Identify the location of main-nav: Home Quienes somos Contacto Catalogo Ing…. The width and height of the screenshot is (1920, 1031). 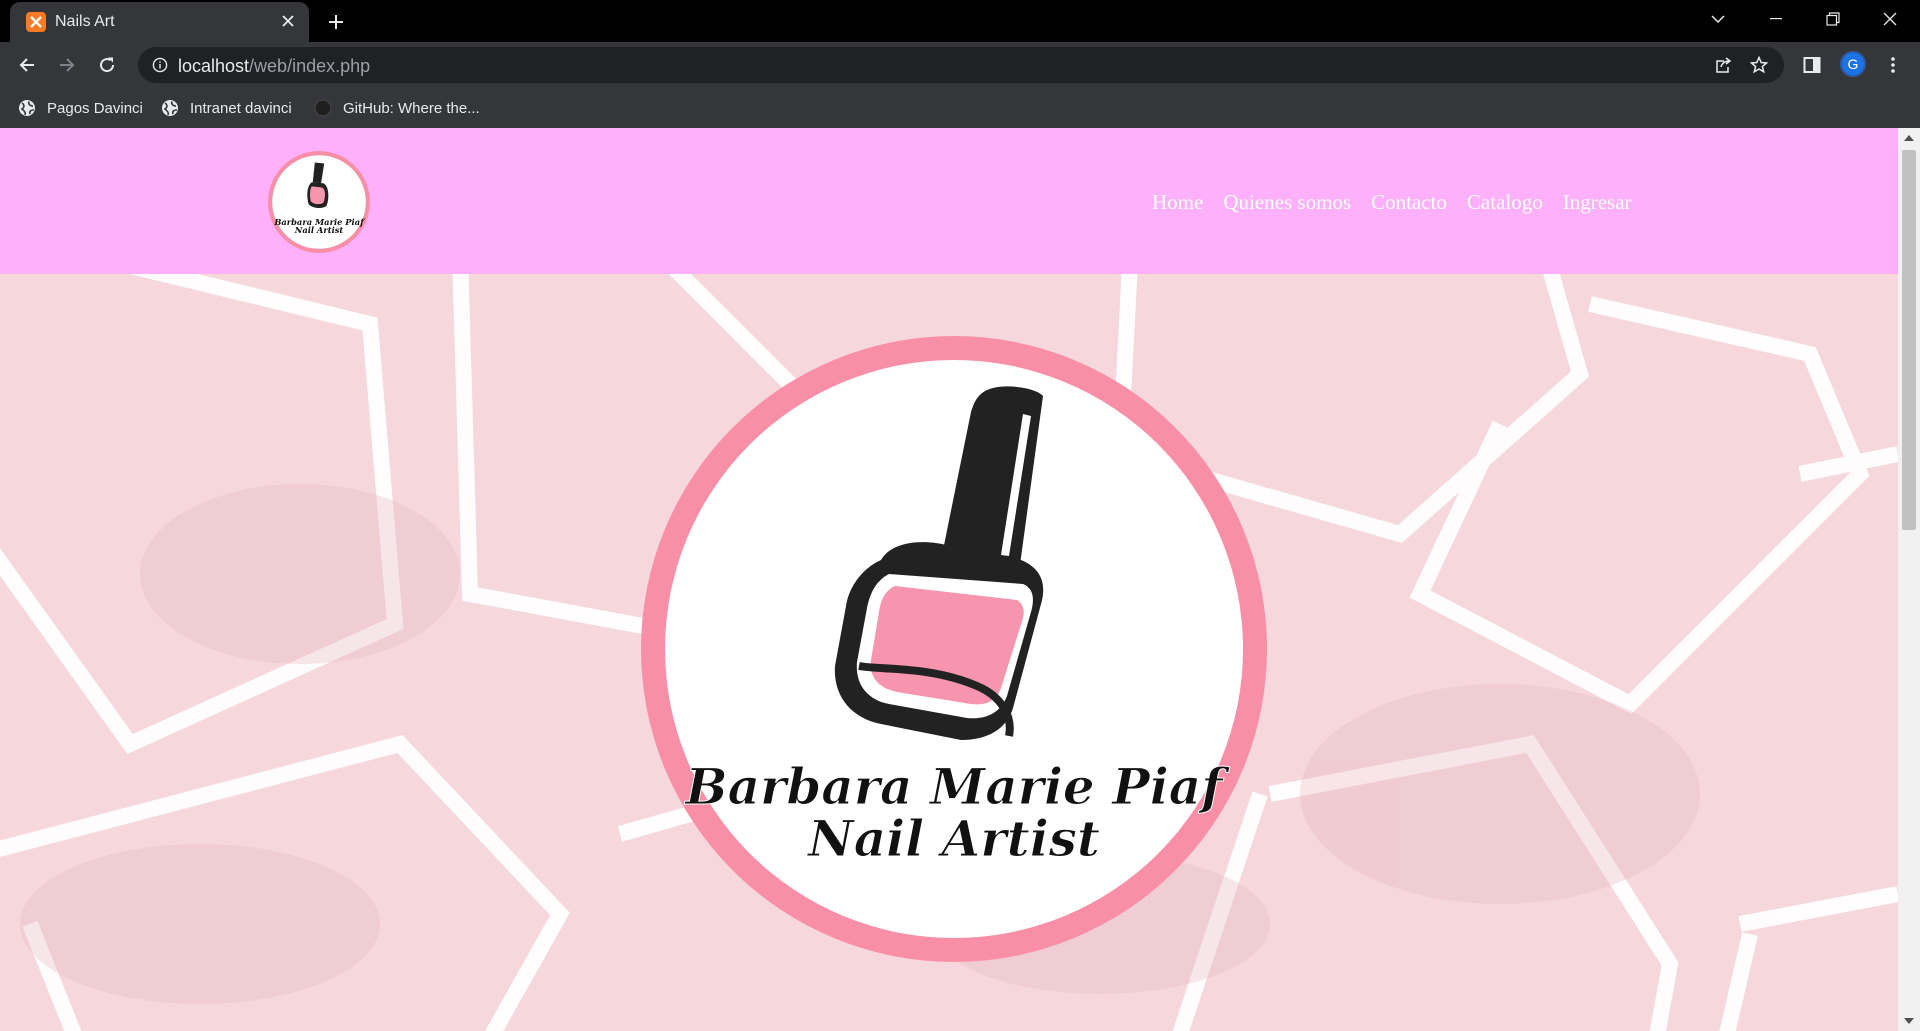
(1402, 202).